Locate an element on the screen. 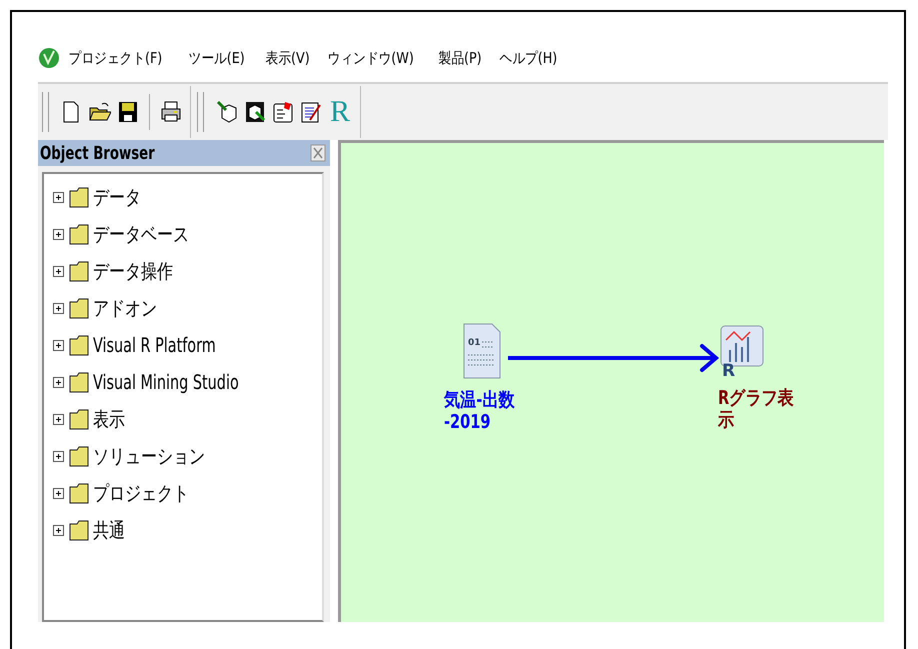 The width and height of the screenshot is (918, 649). menu-item: プロジェクト(F) is located at coordinates (115, 58).